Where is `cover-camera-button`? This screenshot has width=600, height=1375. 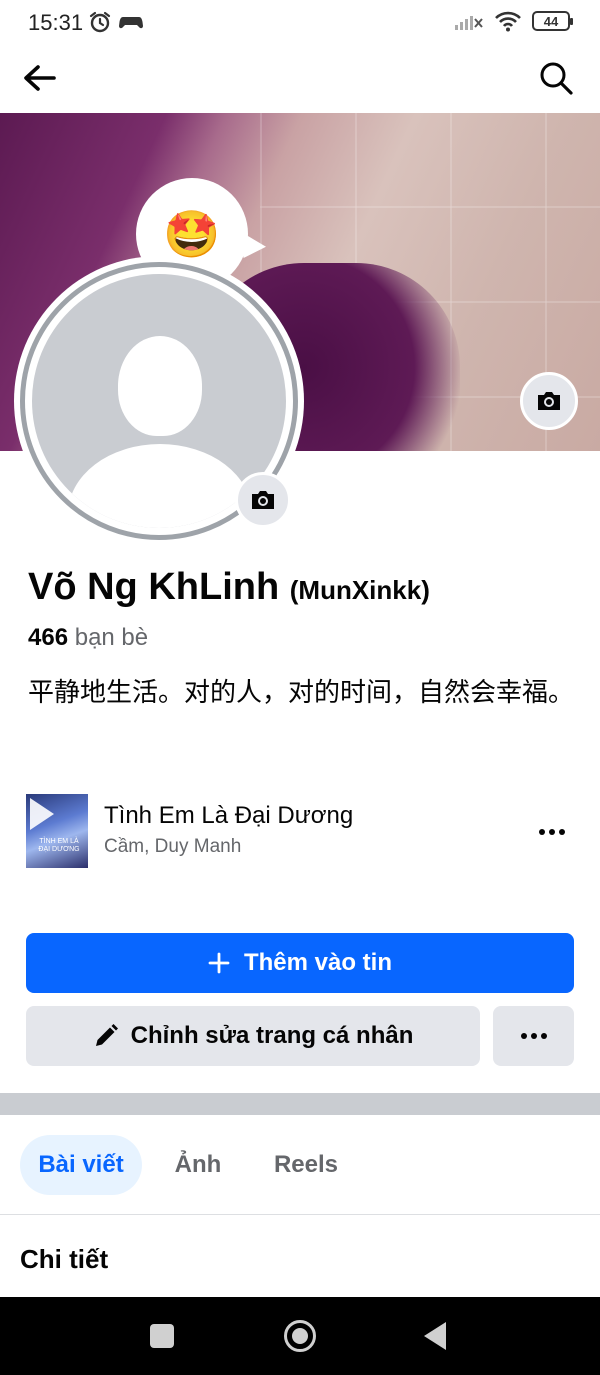
cover-camera-button is located at coordinates (549, 401).